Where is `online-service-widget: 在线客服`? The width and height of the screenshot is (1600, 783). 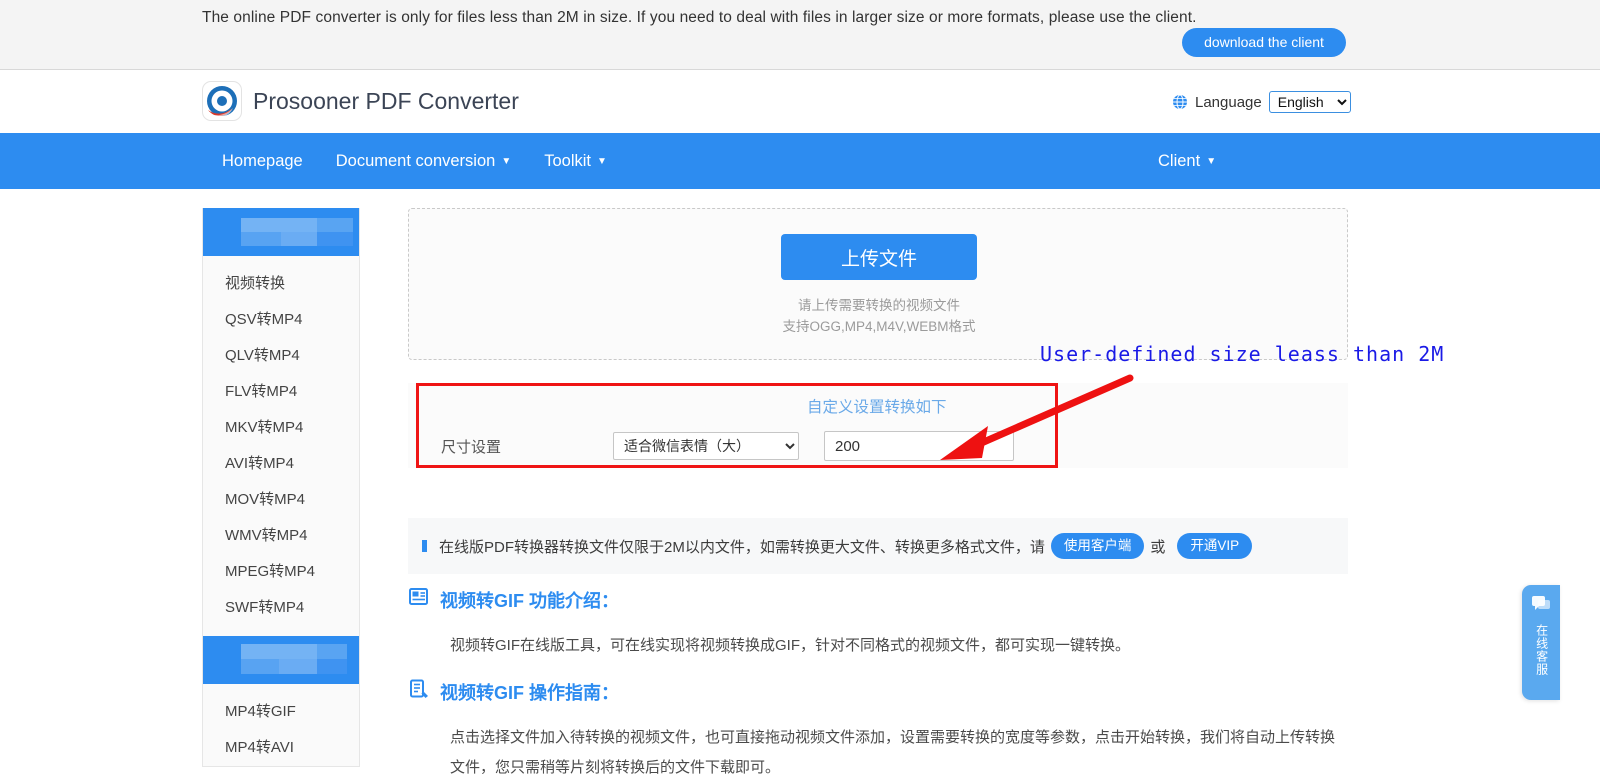
online-service-widget: 在线客服 is located at coordinates (1541, 642).